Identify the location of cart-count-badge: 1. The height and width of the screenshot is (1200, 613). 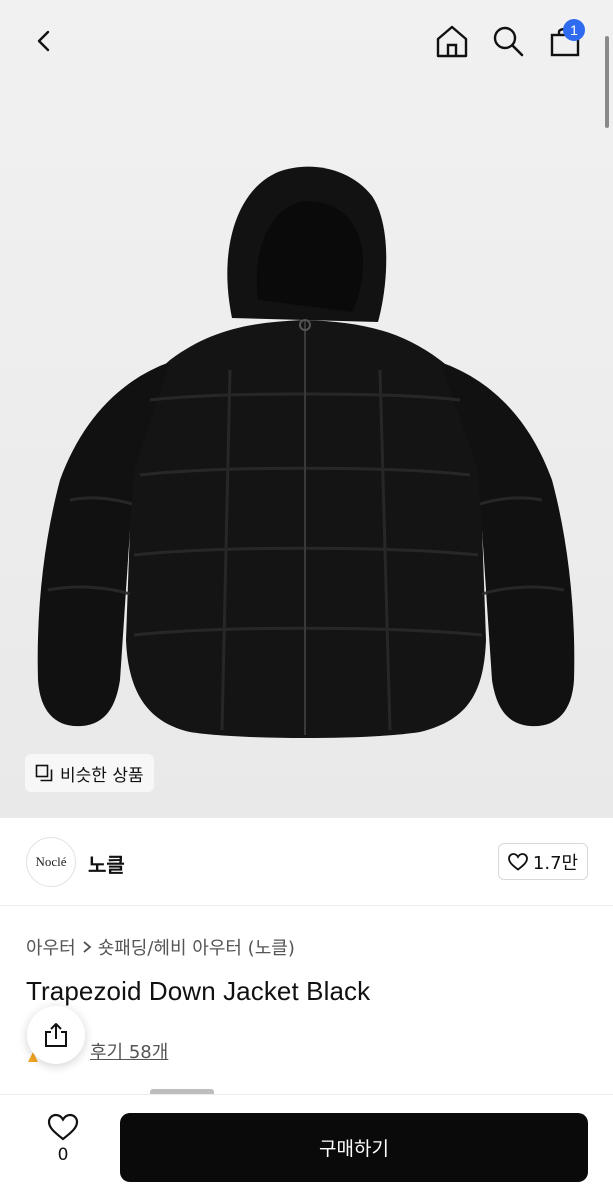
(574, 30).